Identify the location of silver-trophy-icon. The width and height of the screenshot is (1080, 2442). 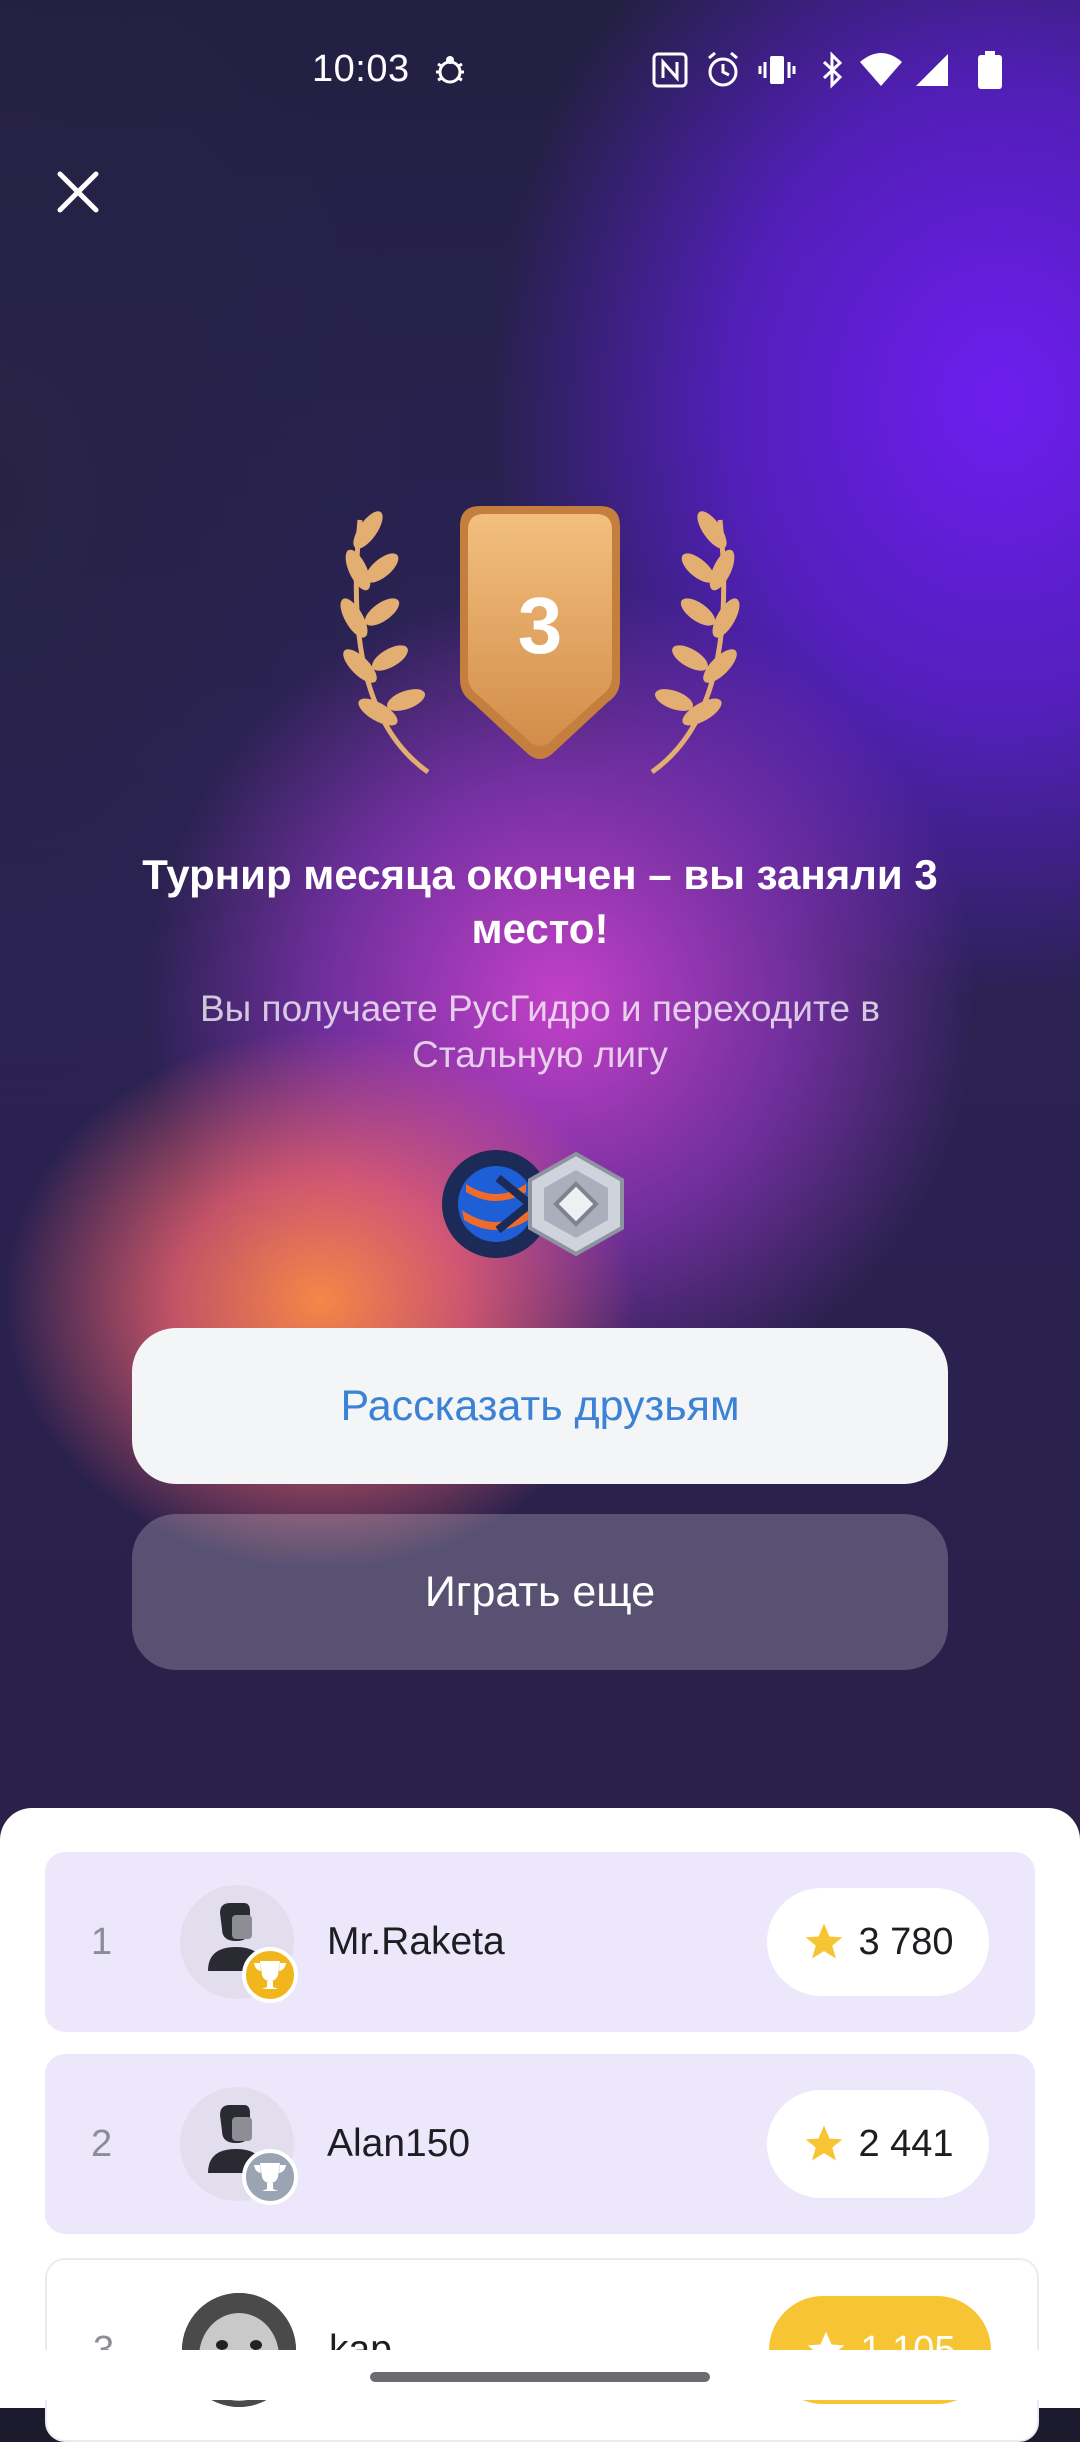
(270, 2177).